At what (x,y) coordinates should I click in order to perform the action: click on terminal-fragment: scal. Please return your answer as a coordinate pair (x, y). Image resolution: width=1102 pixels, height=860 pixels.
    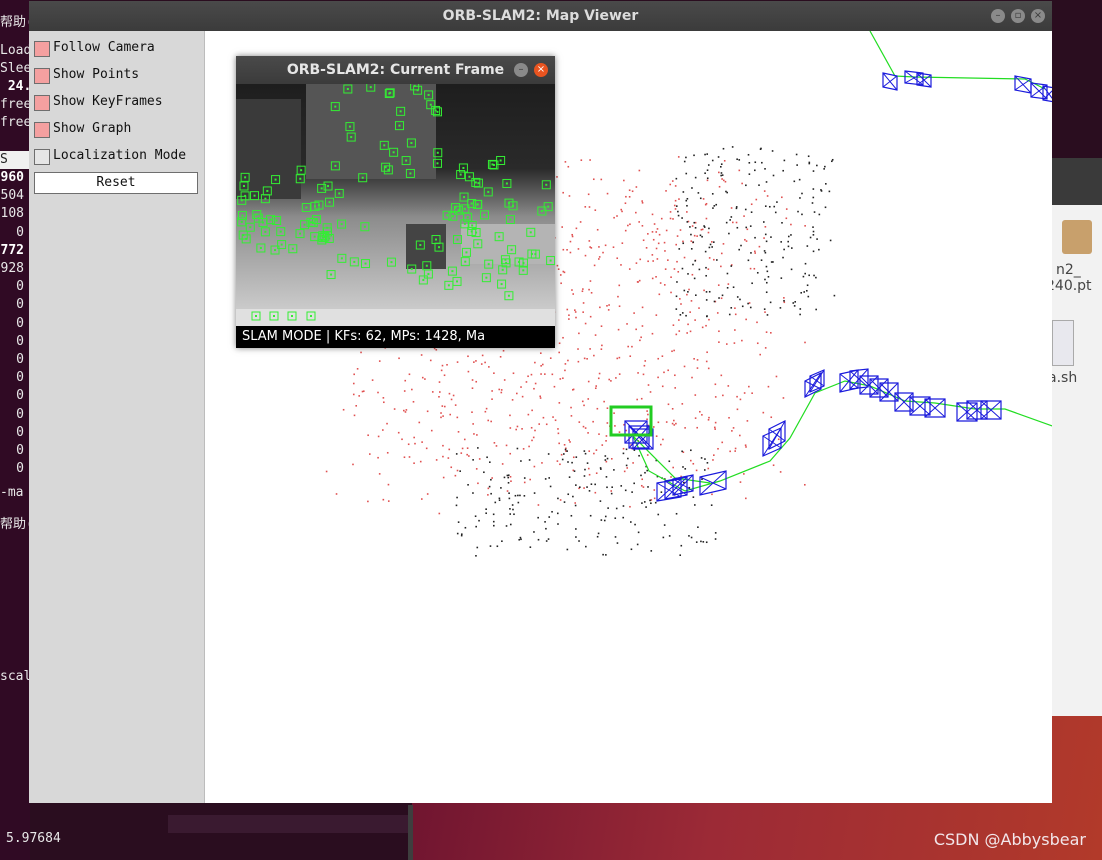
    Looking at the image, I should click on (16, 676).